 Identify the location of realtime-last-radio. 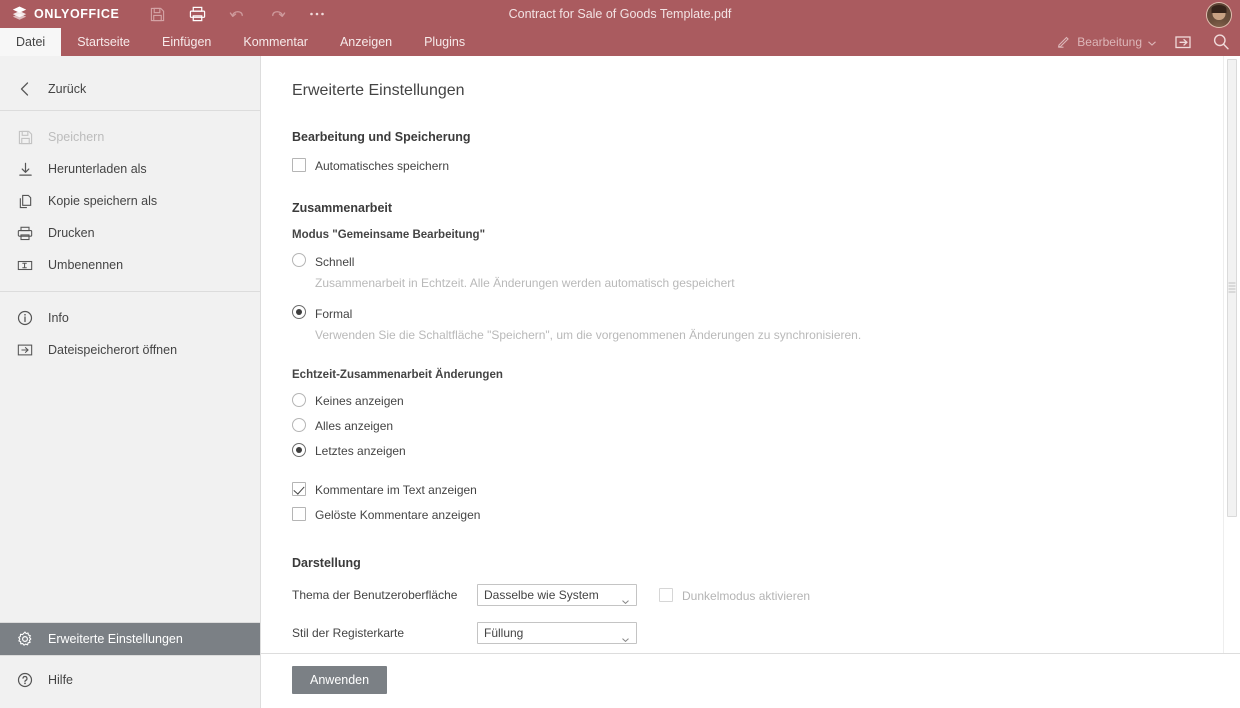
(299, 450).